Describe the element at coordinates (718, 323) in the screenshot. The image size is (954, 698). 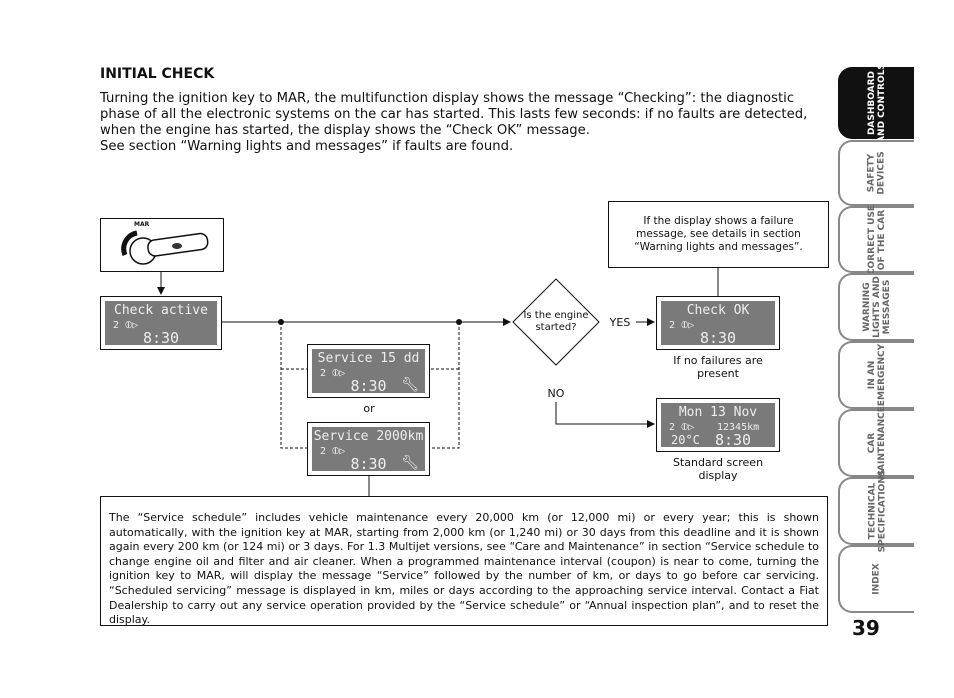
I see `display-check-ok: Check OK 2 ⦶▷ 8:30` at that location.